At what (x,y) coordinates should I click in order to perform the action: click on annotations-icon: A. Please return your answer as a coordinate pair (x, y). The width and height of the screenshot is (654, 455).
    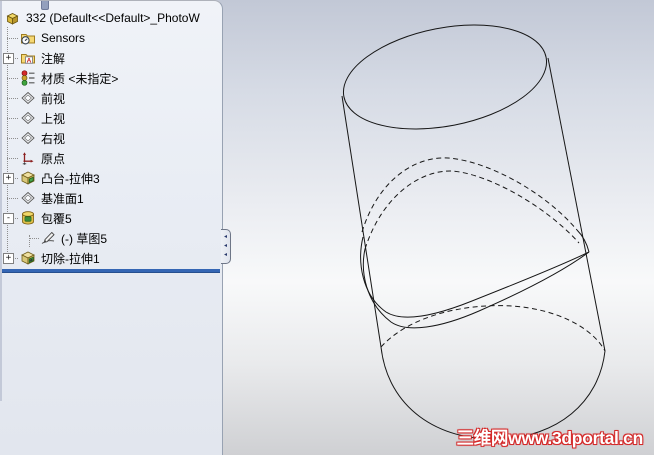
    Looking at the image, I should click on (28, 58).